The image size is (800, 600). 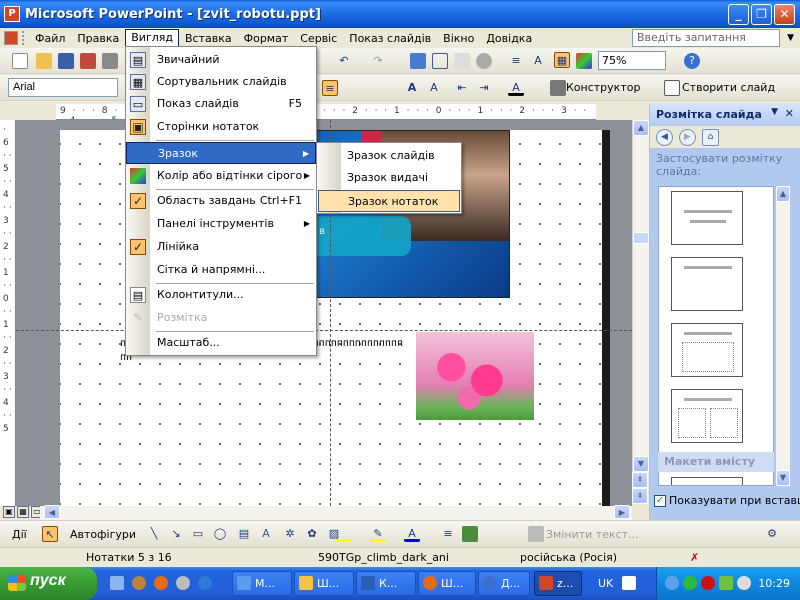 What do you see at coordinates (63, 87) in the screenshot?
I see `font-select: Arial` at bounding box center [63, 87].